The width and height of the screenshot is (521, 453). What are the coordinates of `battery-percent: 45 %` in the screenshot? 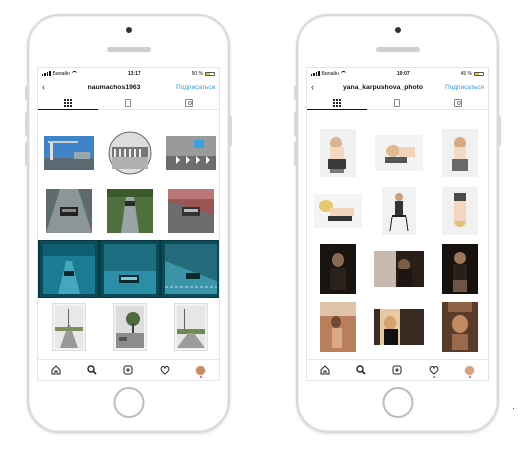 It's located at (466, 73).